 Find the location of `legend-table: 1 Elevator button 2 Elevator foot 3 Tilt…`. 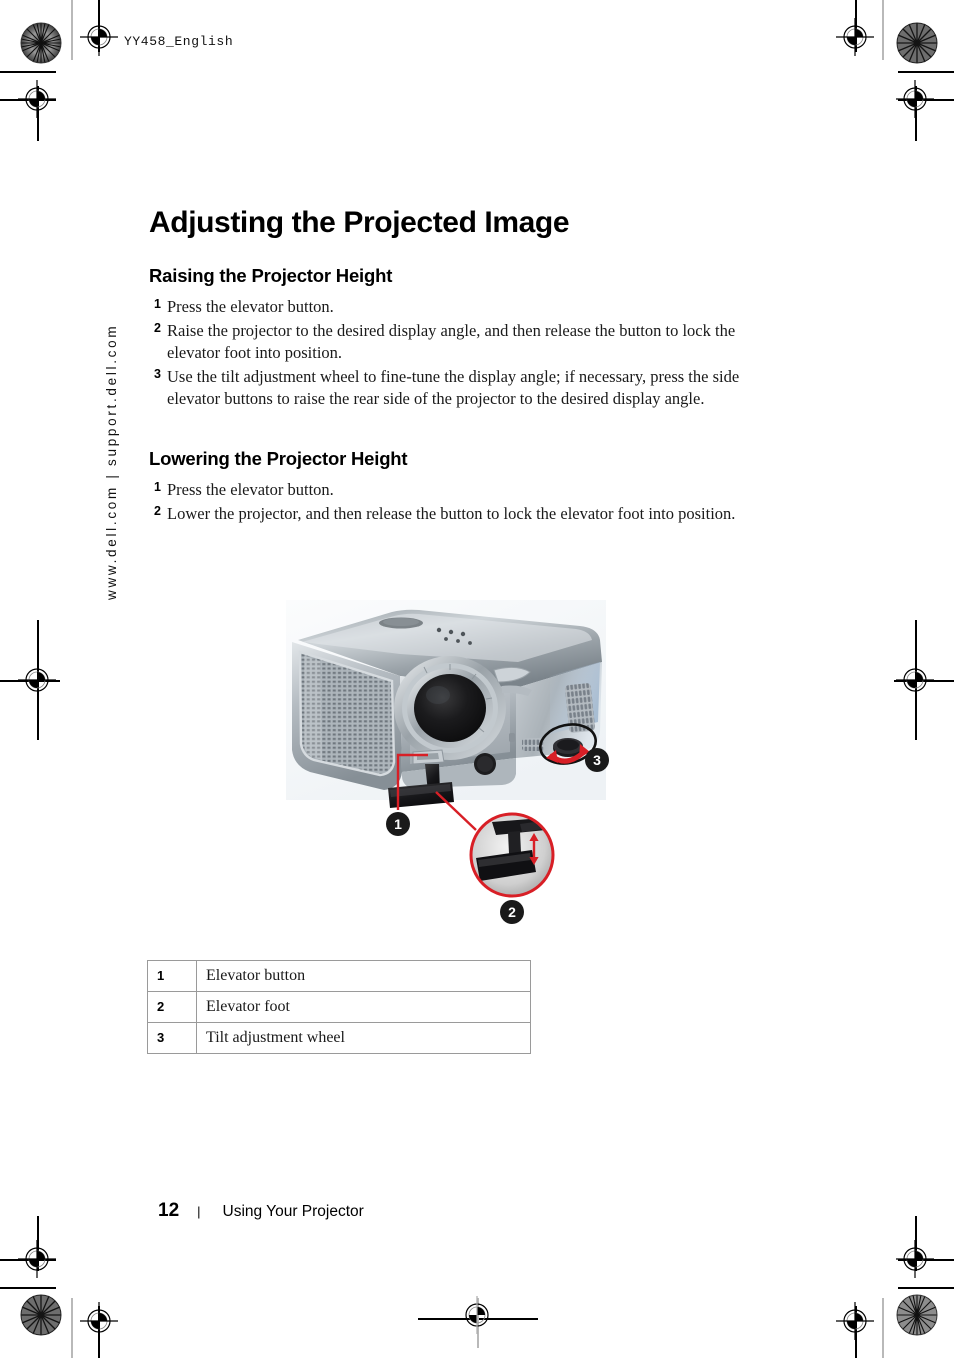

legend-table: 1 Elevator button 2 Elevator foot 3 Tilt… is located at coordinates (339, 1007).